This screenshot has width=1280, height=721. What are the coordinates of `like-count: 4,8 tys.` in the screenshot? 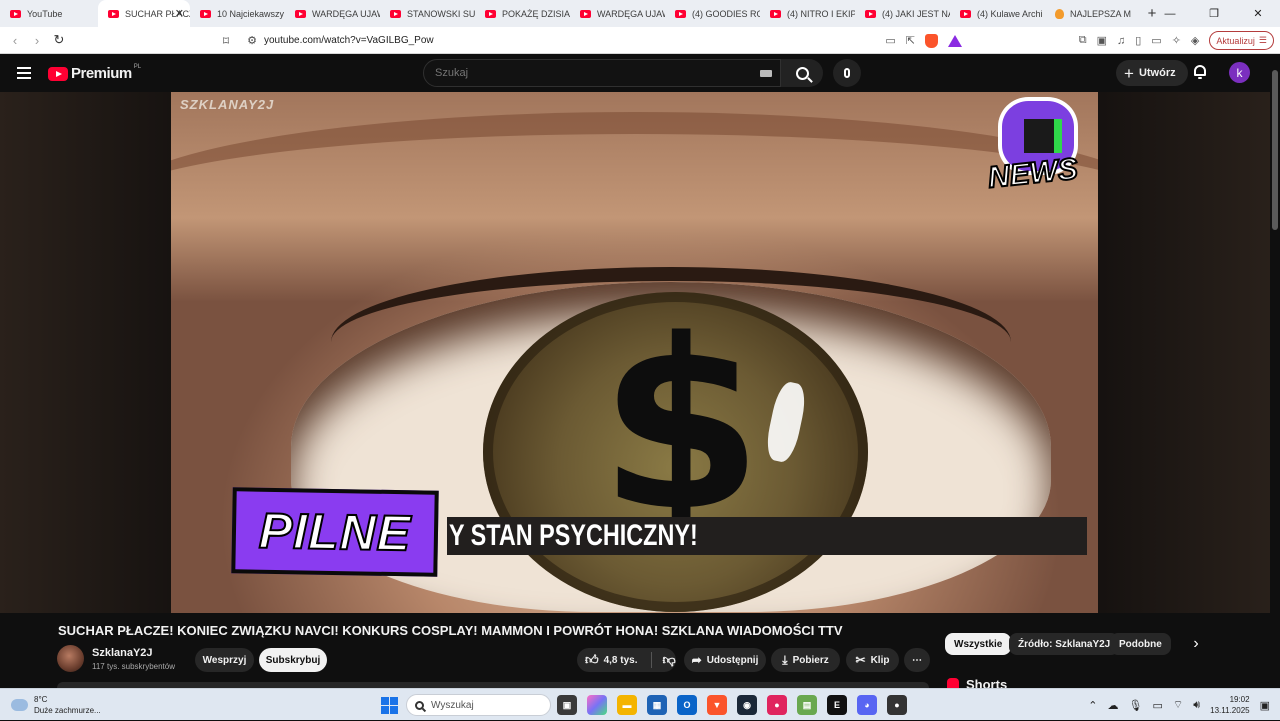 It's located at (620, 660).